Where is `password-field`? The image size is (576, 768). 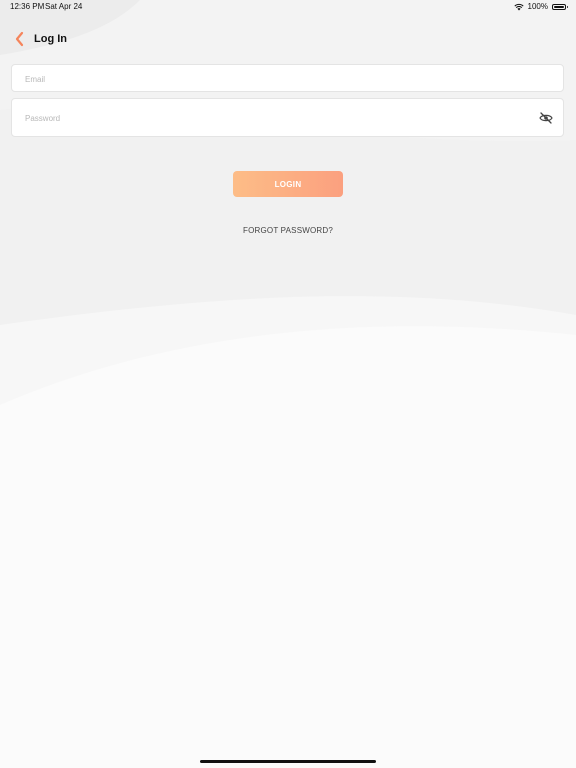 password-field is located at coordinates (287, 118).